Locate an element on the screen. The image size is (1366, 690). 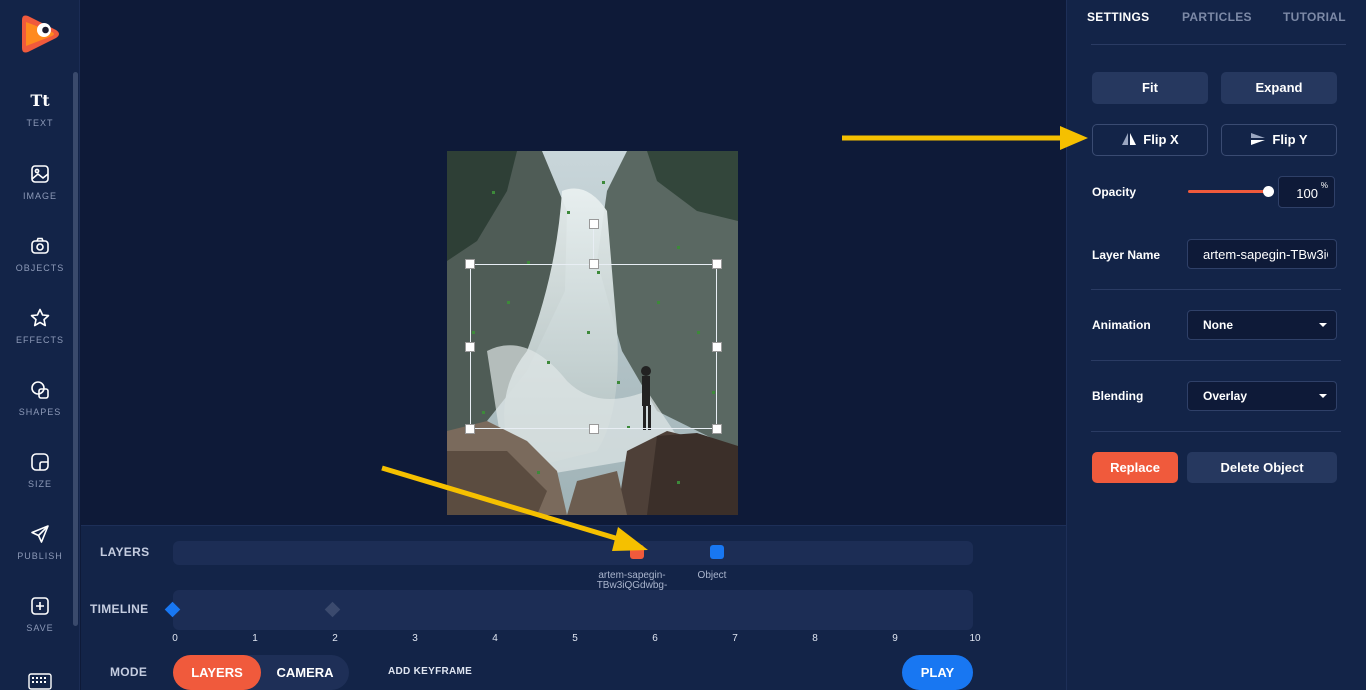
sidebar-item-label: PUBLISH is located at coordinates (40, 556).